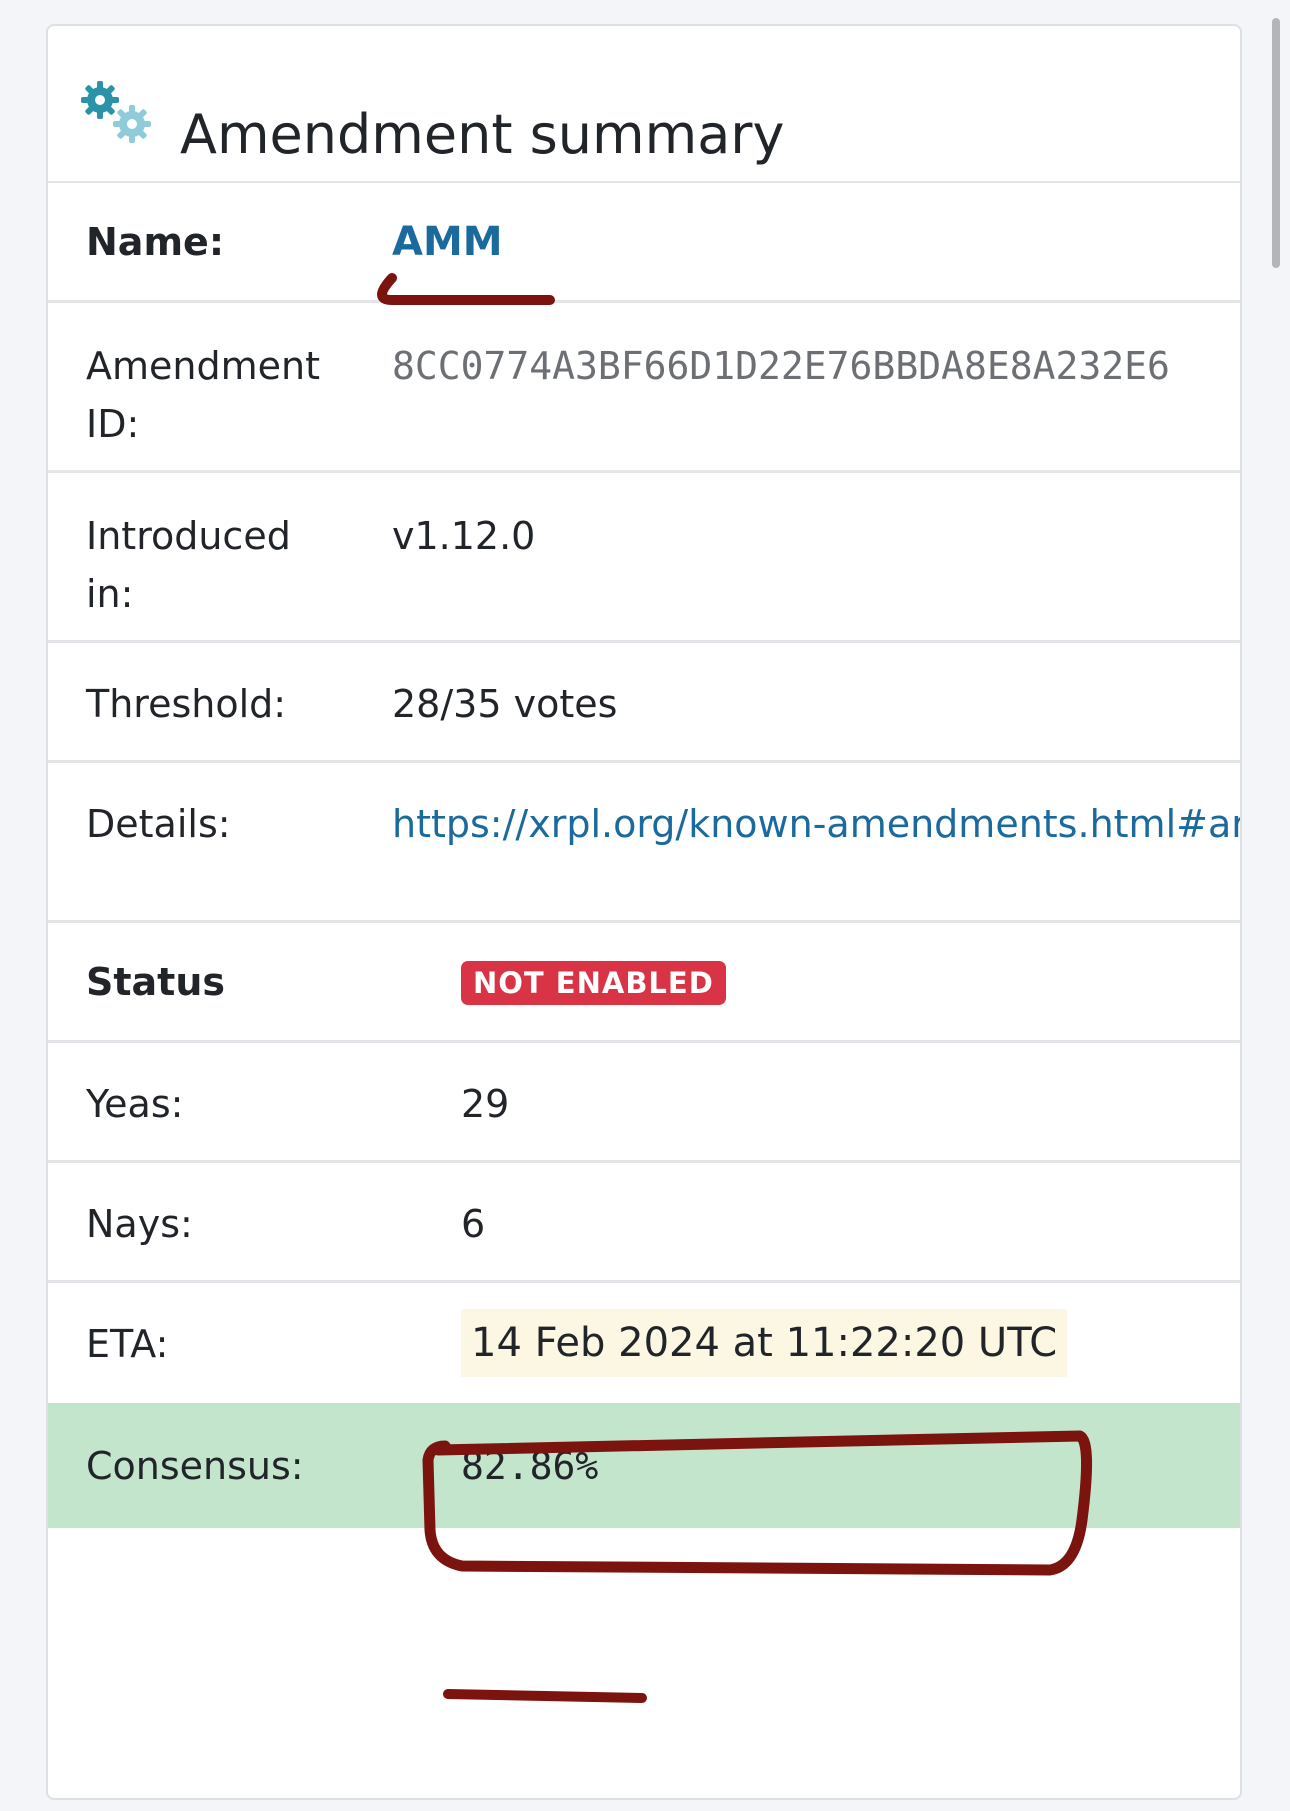 This screenshot has height=1811, width=1290. I want to click on consensus-row: Consensus: 82.86%, so click(644, 1465).